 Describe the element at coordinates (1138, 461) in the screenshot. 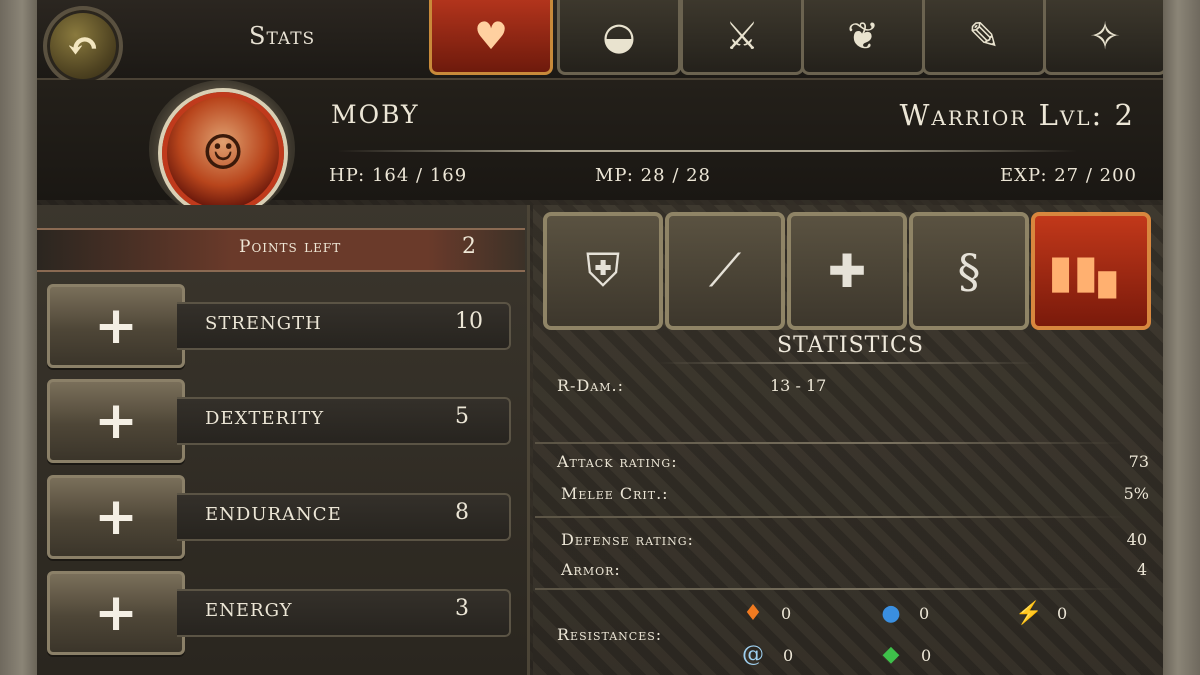

I see `attack-rating-value: 73` at that location.